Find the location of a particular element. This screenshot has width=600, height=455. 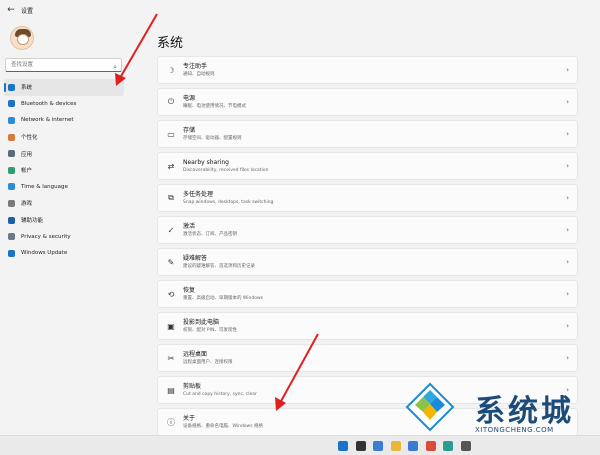

settings-card-description: Snap windows, desktops, task switching is located at coordinates (228, 202).